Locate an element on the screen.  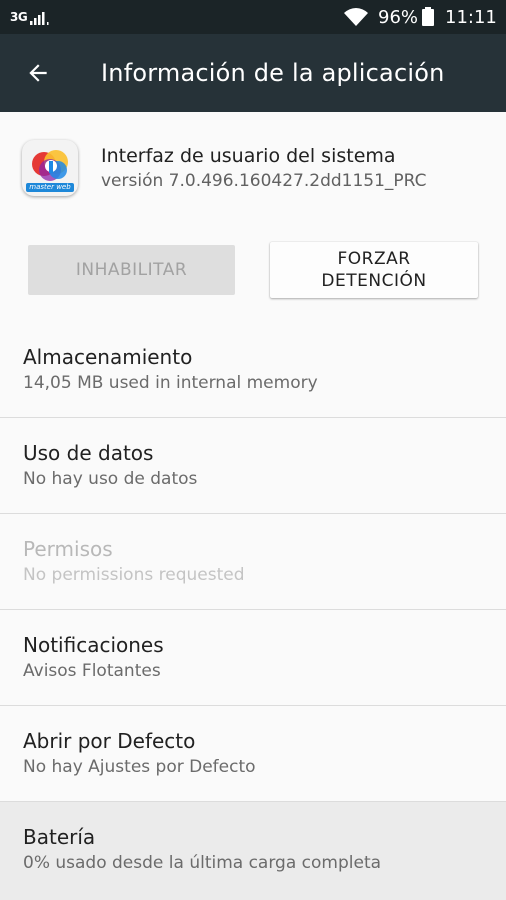
app-name: Interfaz de usuario del sistema is located at coordinates (248, 156).